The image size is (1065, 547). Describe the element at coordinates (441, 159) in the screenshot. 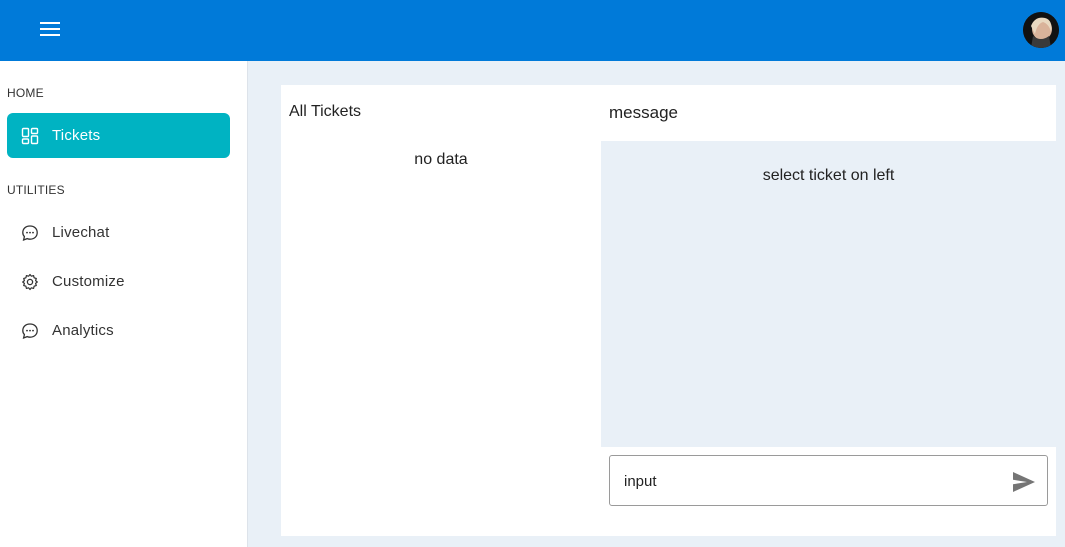

I see `tickets-empty-text: no data` at that location.